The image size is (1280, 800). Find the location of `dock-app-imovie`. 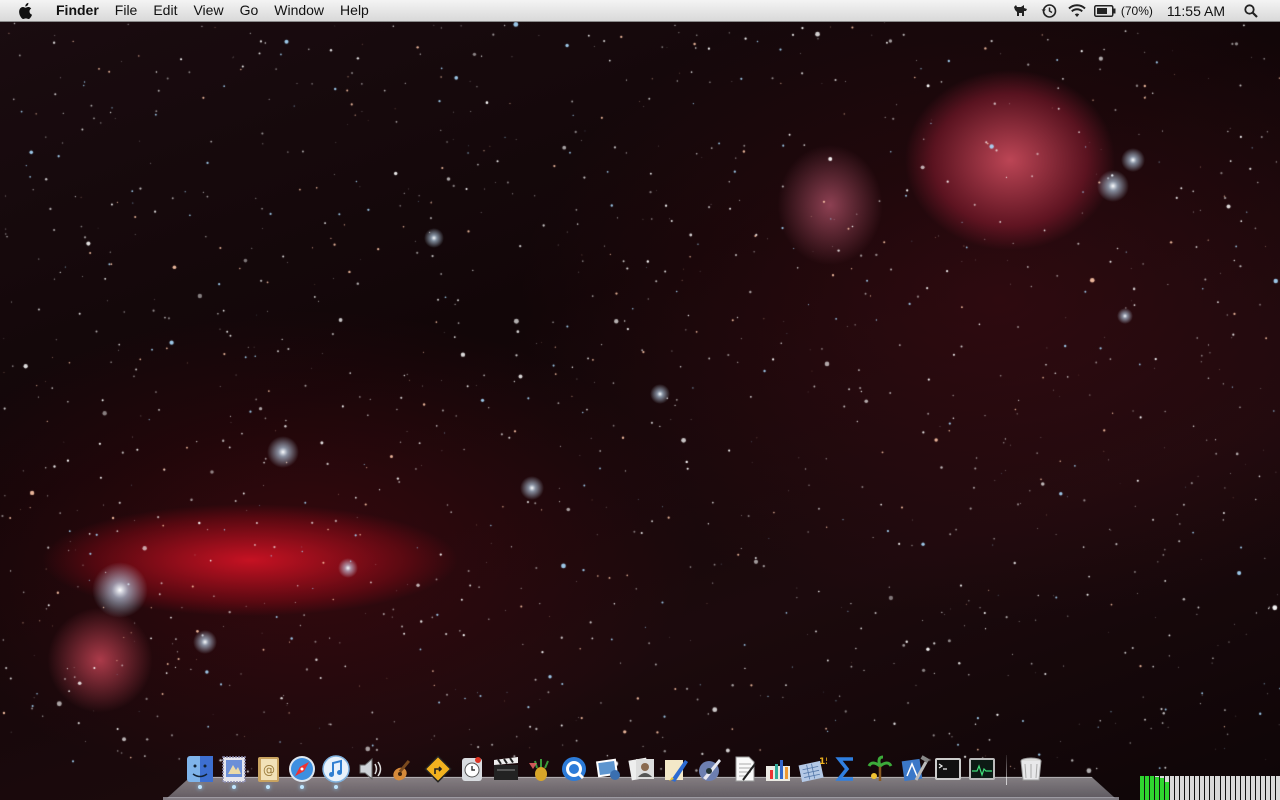

dock-app-imovie is located at coordinates (506, 768).